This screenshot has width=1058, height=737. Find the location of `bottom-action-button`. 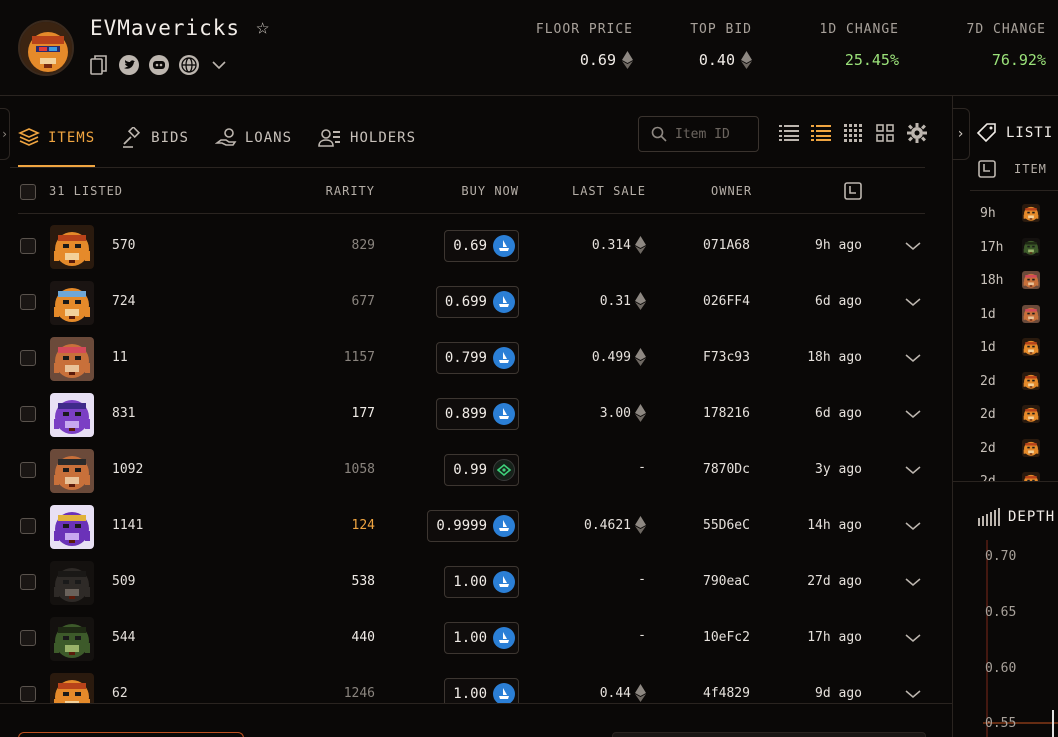

bottom-action-button is located at coordinates (131, 734).